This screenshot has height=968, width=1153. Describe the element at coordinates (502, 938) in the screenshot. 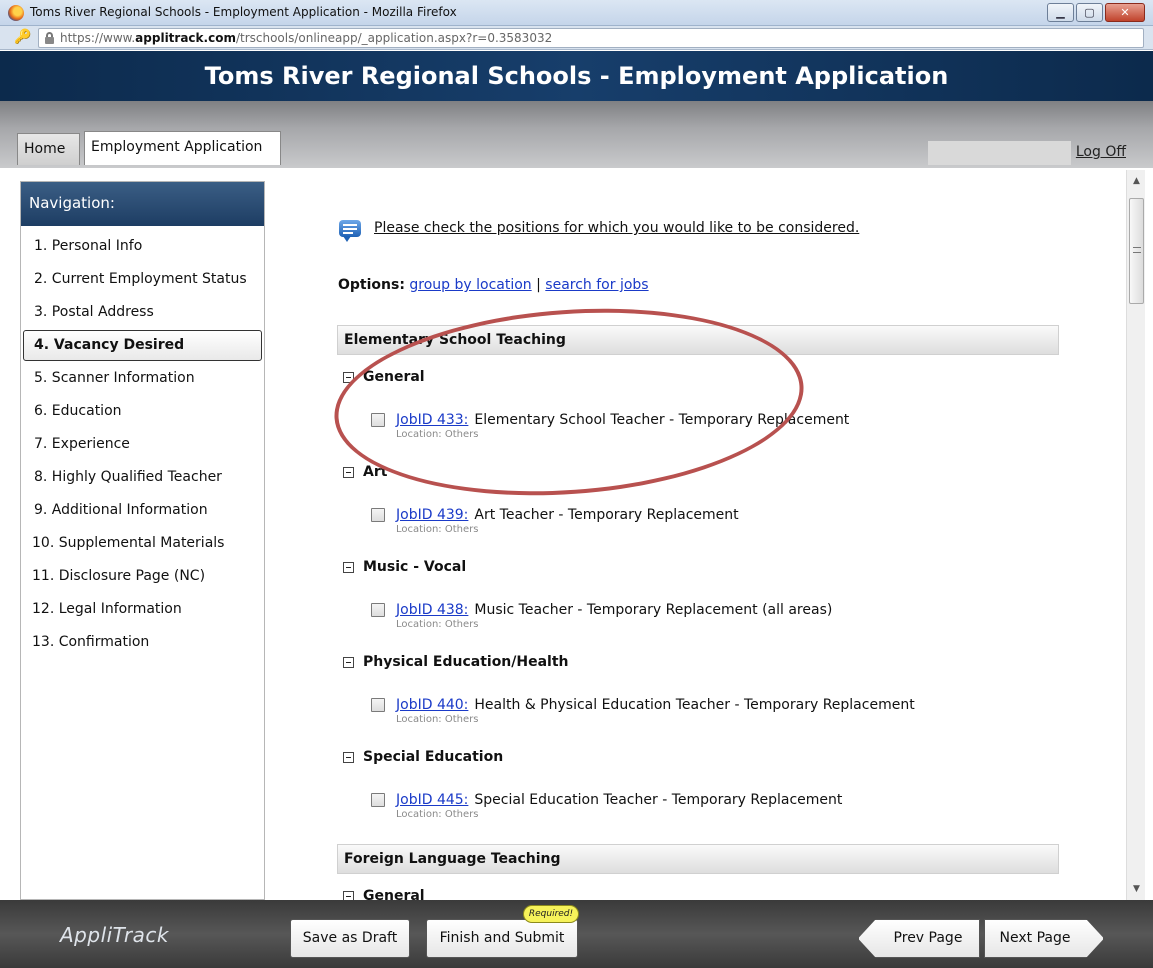

I see `finish-and-submit-button: Finish and Submit` at that location.